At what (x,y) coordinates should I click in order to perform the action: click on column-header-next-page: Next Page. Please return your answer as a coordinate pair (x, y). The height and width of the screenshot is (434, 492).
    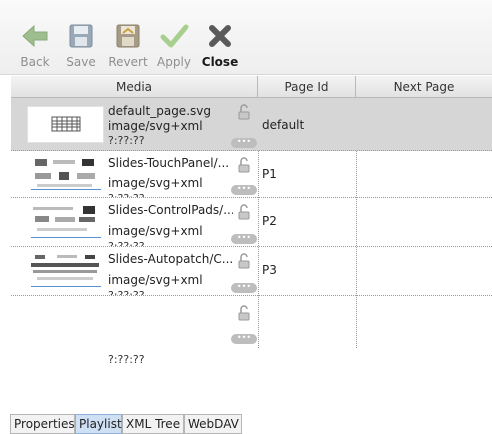
    Looking at the image, I should click on (424, 87).